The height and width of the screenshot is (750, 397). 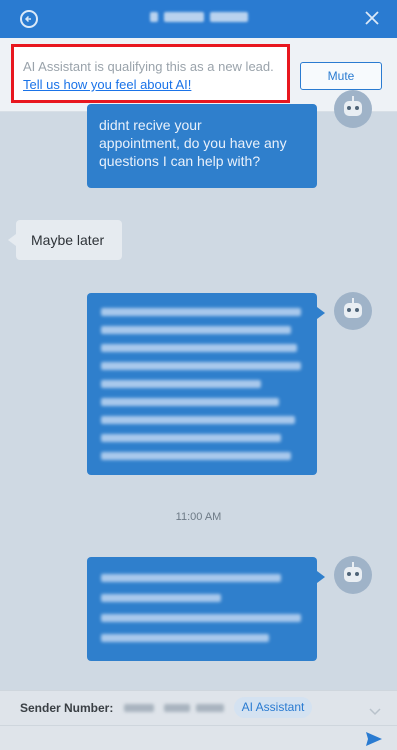 I want to click on mute-button: Mute, so click(x=341, y=76).